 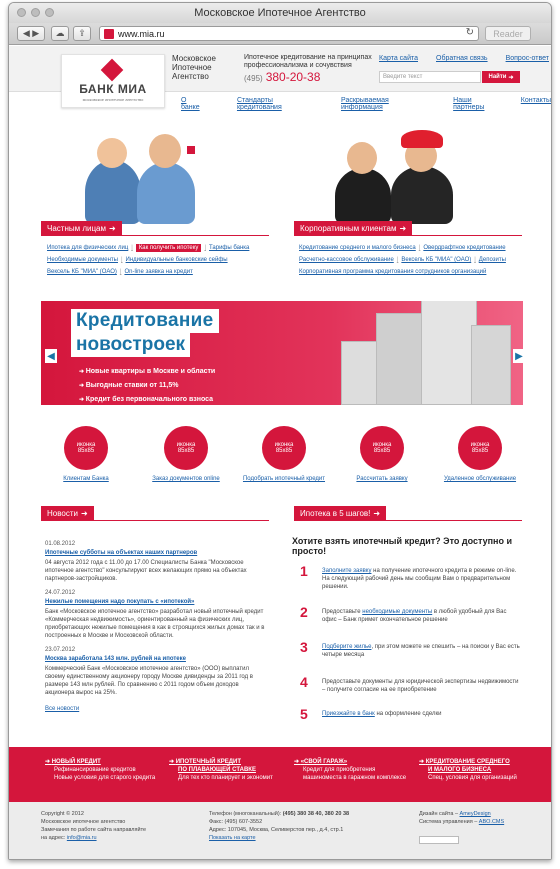 I want to click on service-label-3: Подобрать ипотечный кредит, so click(x=284, y=479).